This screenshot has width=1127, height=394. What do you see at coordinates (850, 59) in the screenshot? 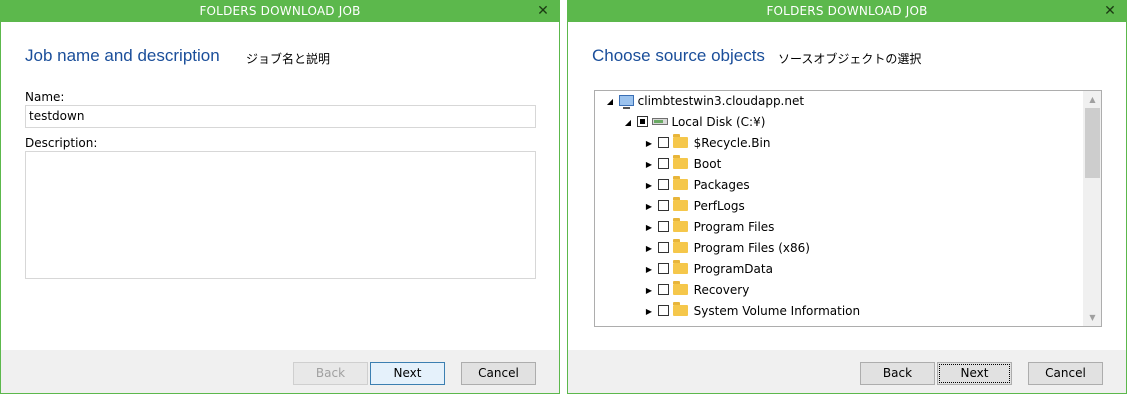
I see `page-heading-japanese: ソースオブジェクトの選択` at bounding box center [850, 59].